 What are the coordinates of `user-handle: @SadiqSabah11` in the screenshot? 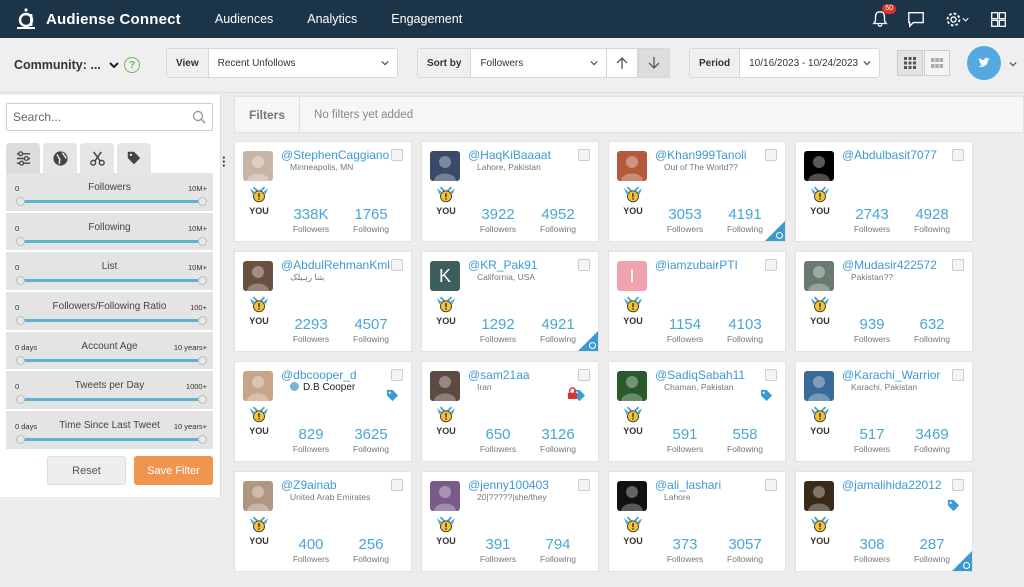 It's located at (700, 375).